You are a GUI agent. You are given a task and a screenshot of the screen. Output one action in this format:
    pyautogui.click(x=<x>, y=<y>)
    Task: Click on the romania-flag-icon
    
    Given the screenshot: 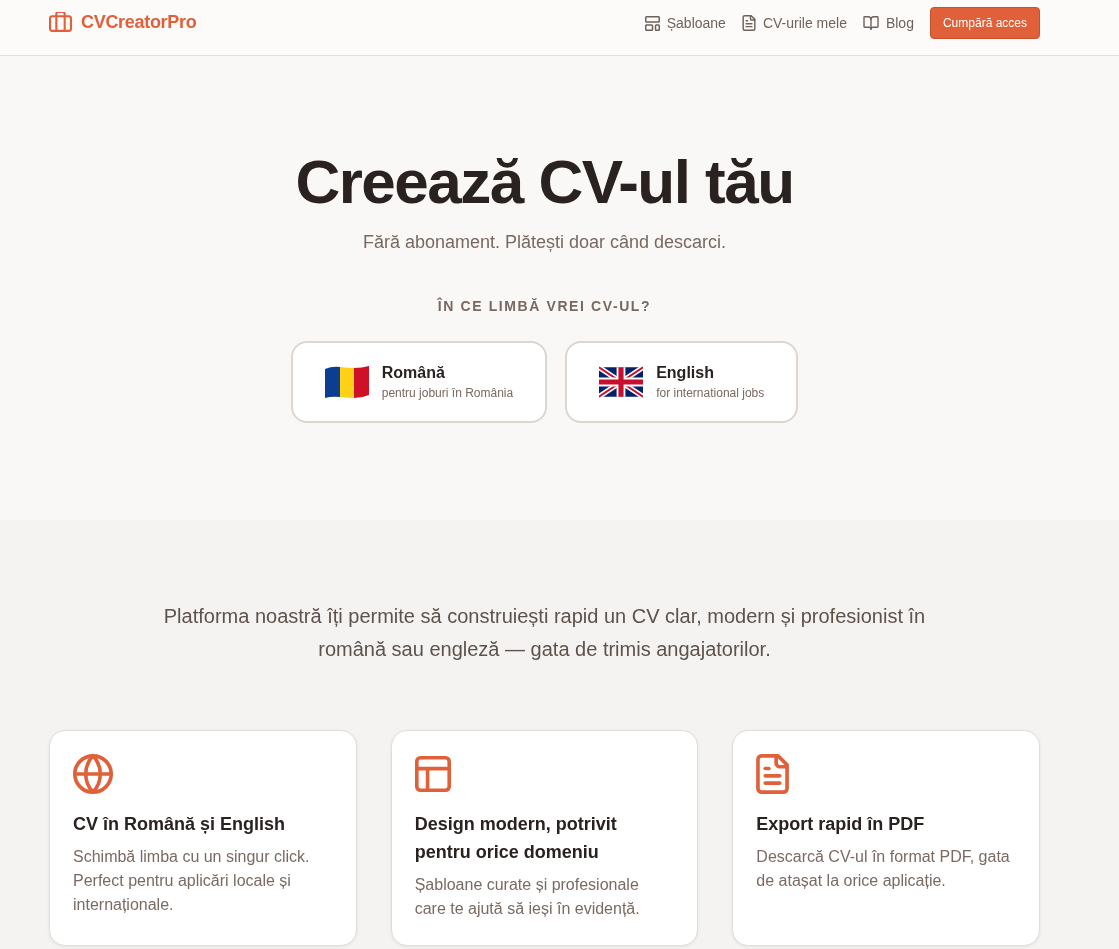 What is the action you would take?
    pyautogui.click(x=346, y=382)
    